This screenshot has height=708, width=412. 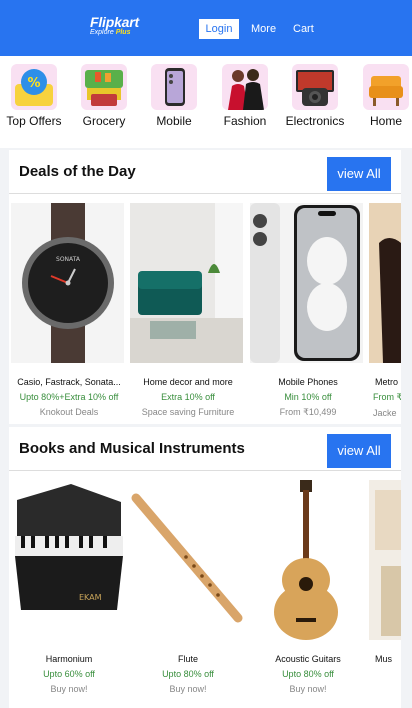 What do you see at coordinates (123, 32) in the screenshot?
I see `tagline-plus: Plus` at bounding box center [123, 32].